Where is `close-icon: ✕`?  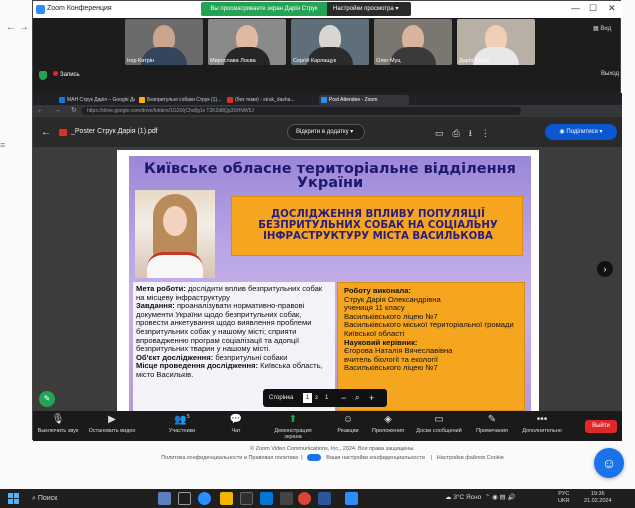 close-icon: ✕ is located at coordinates (612, 8).